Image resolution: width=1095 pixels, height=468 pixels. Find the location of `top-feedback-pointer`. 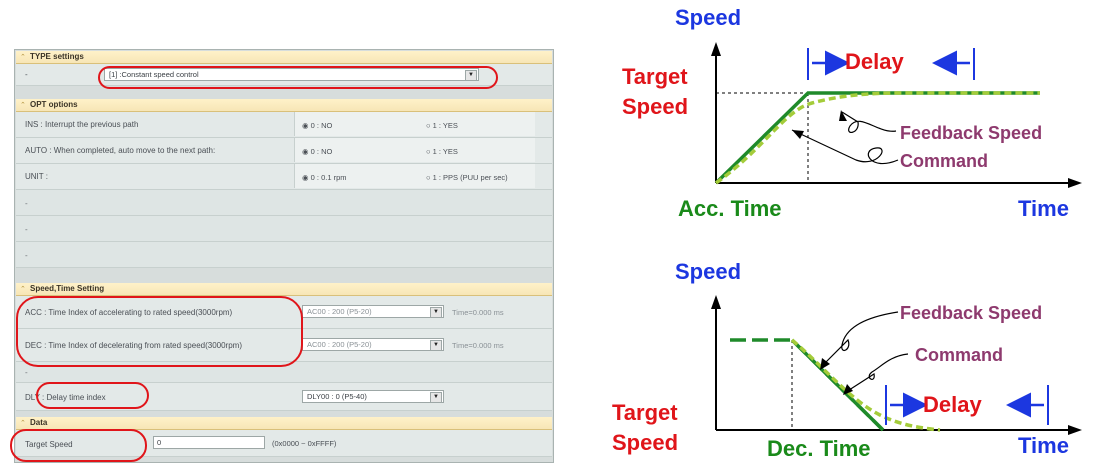

top-feedback-pointer is located at coordinates (869, 122).